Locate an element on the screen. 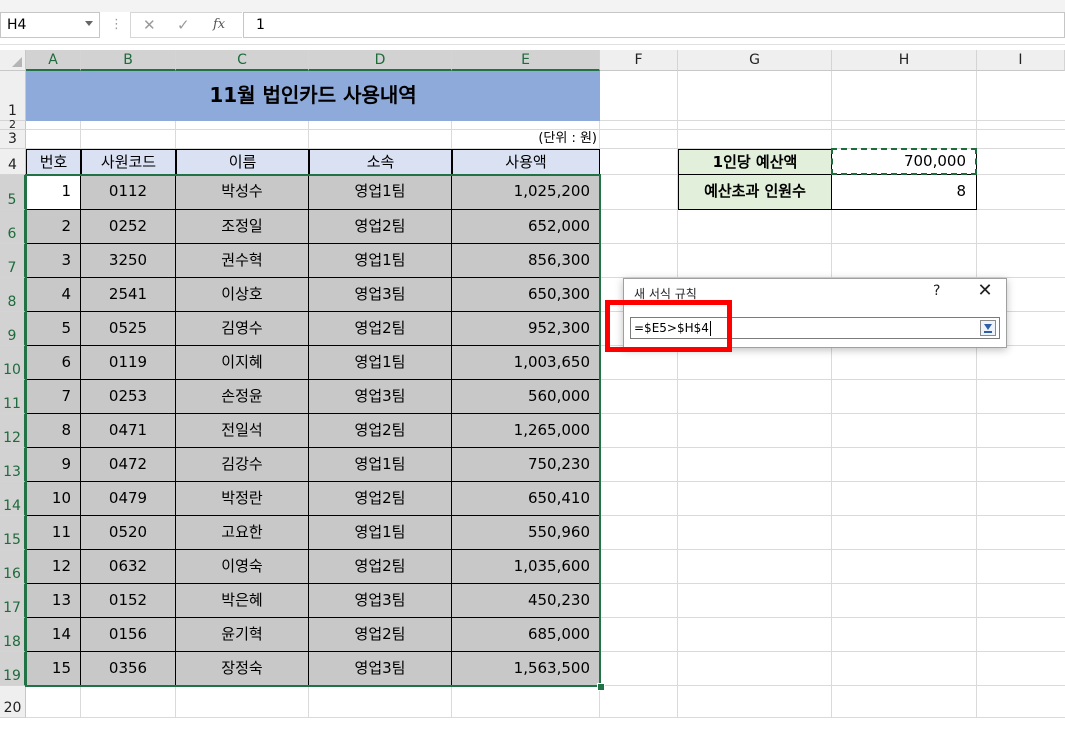  table-cell: 7 is located at coordinates (53, 397).